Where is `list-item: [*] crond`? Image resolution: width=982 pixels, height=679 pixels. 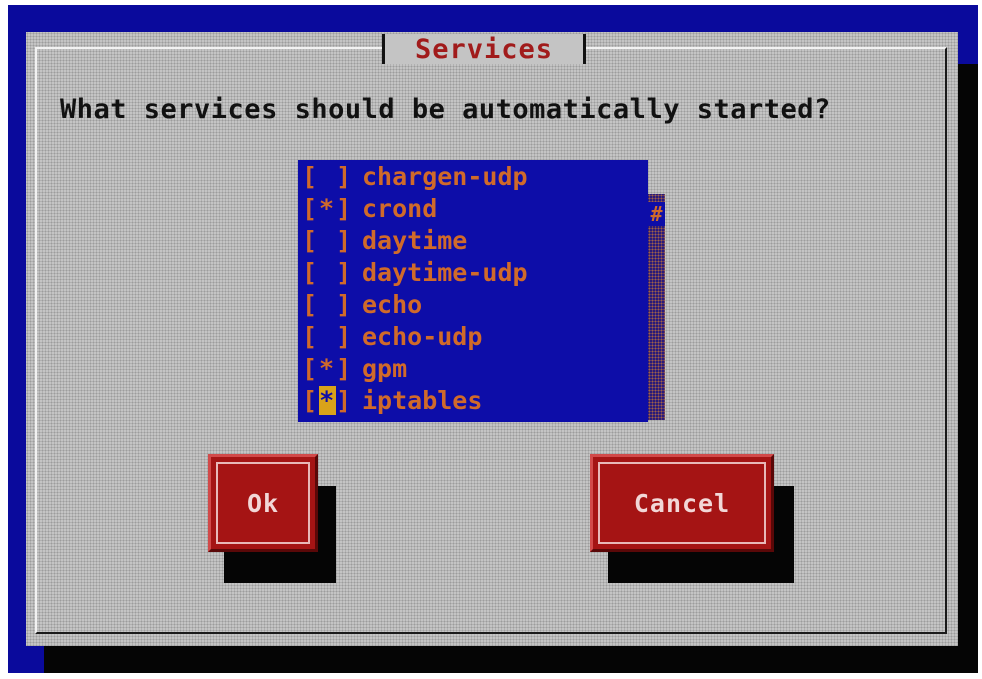 list-item: [*] crond is located at coordinates (367, 208).